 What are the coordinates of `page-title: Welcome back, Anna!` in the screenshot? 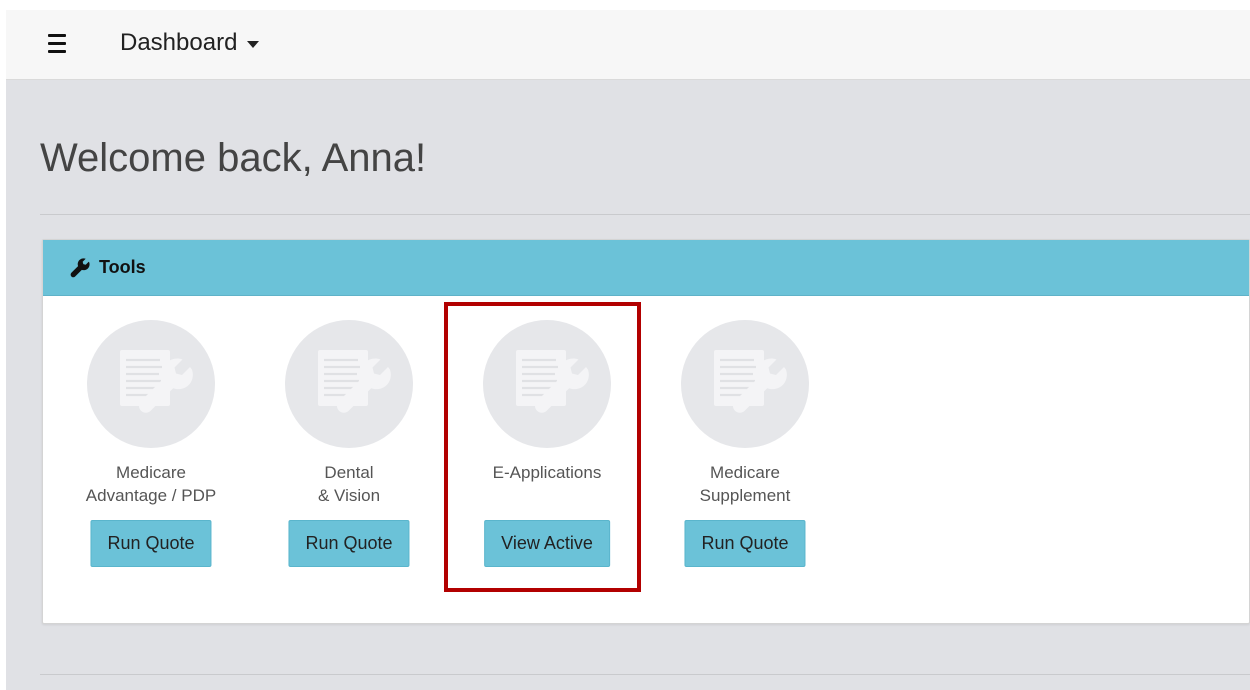 It's located at (233, 158).